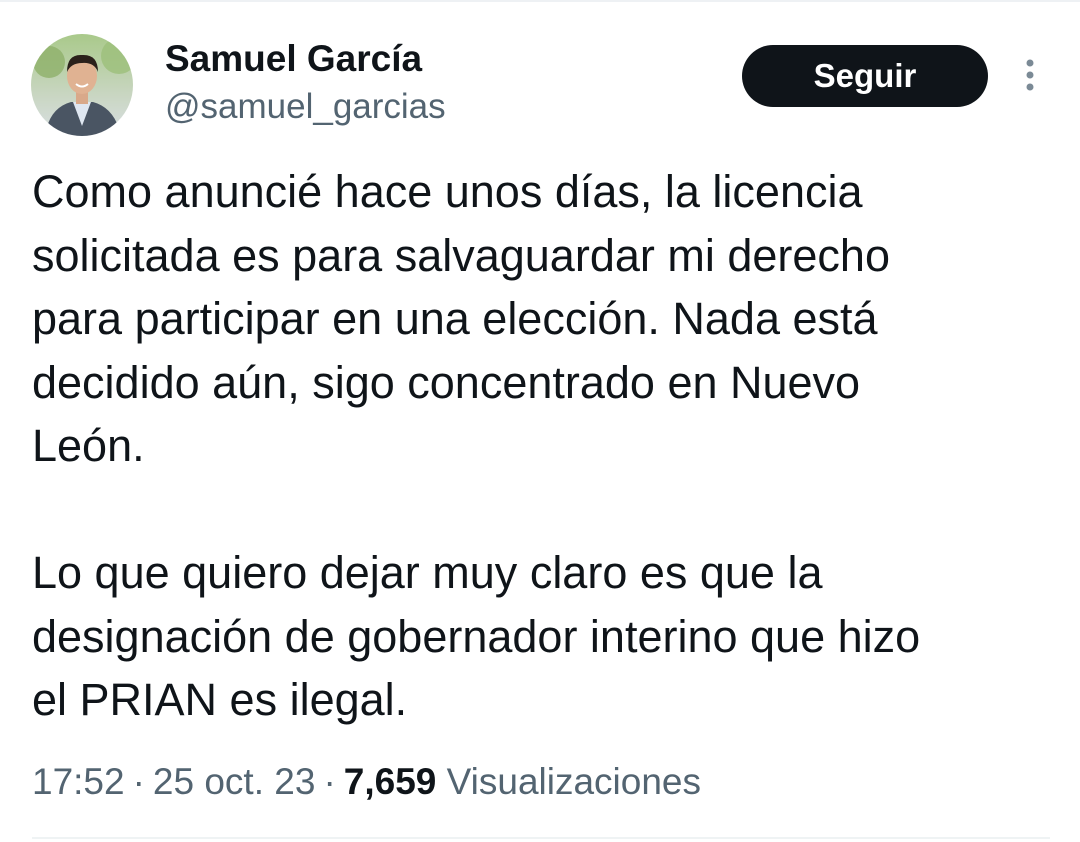 Image resolution: width=1080 pixels, height=842 pixels. Describe the element at coordinates (573, 781) in the screenshot. I see `views-label: Visualizaciones` at that location.